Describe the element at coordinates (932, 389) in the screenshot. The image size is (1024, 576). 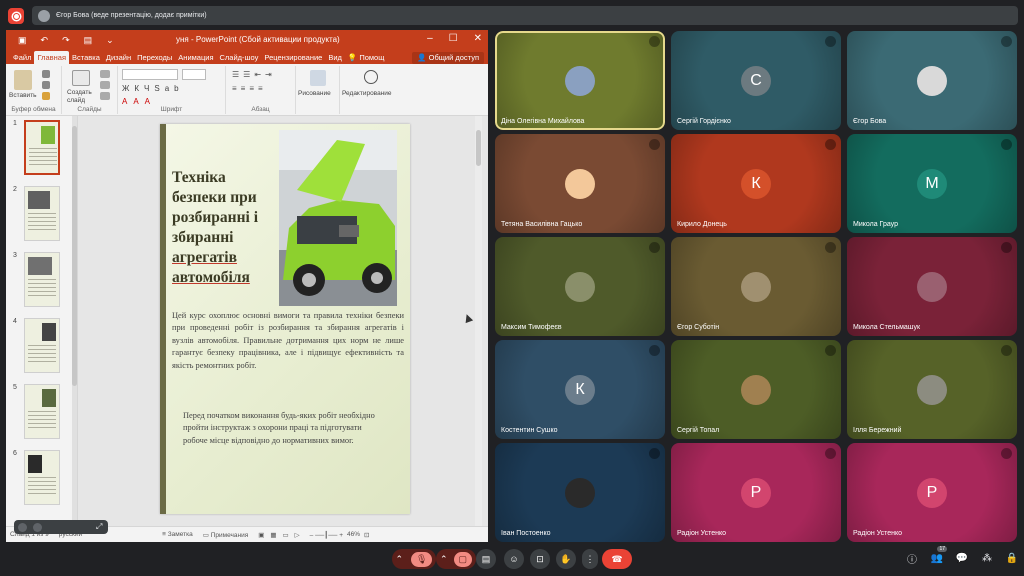
I see `participant-tile: Ілля Бережний` at that location.